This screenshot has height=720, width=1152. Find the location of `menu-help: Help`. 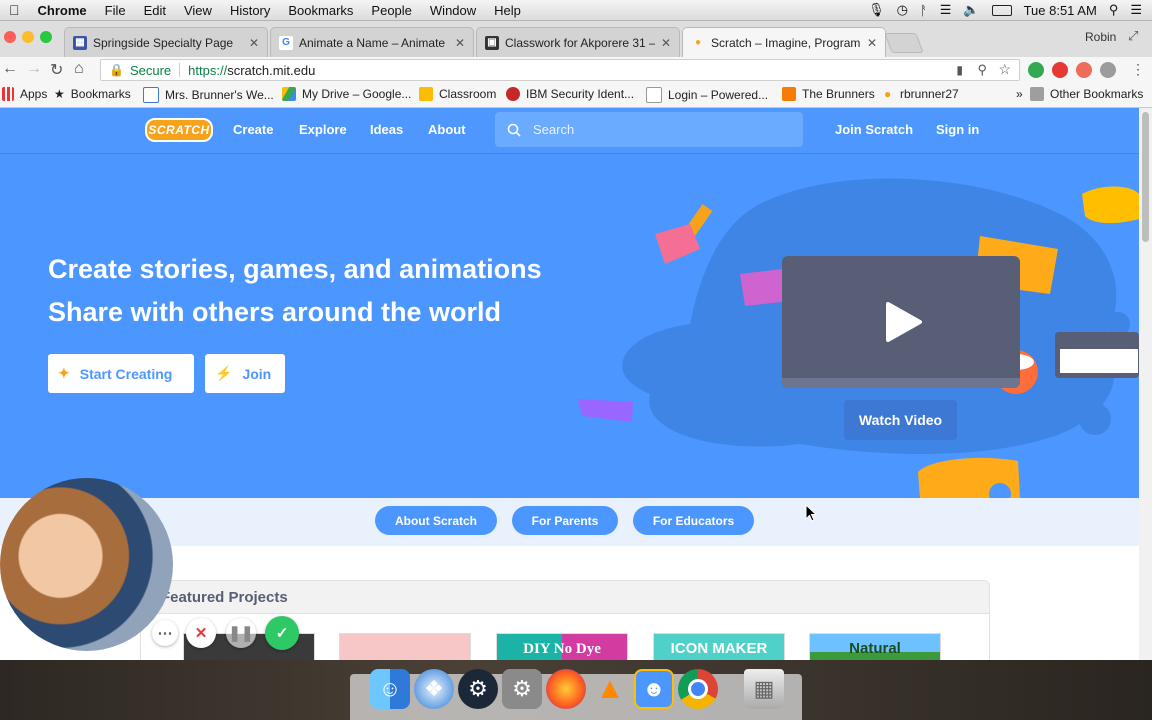

menu-help: Help is located at coordinates (507, 10).